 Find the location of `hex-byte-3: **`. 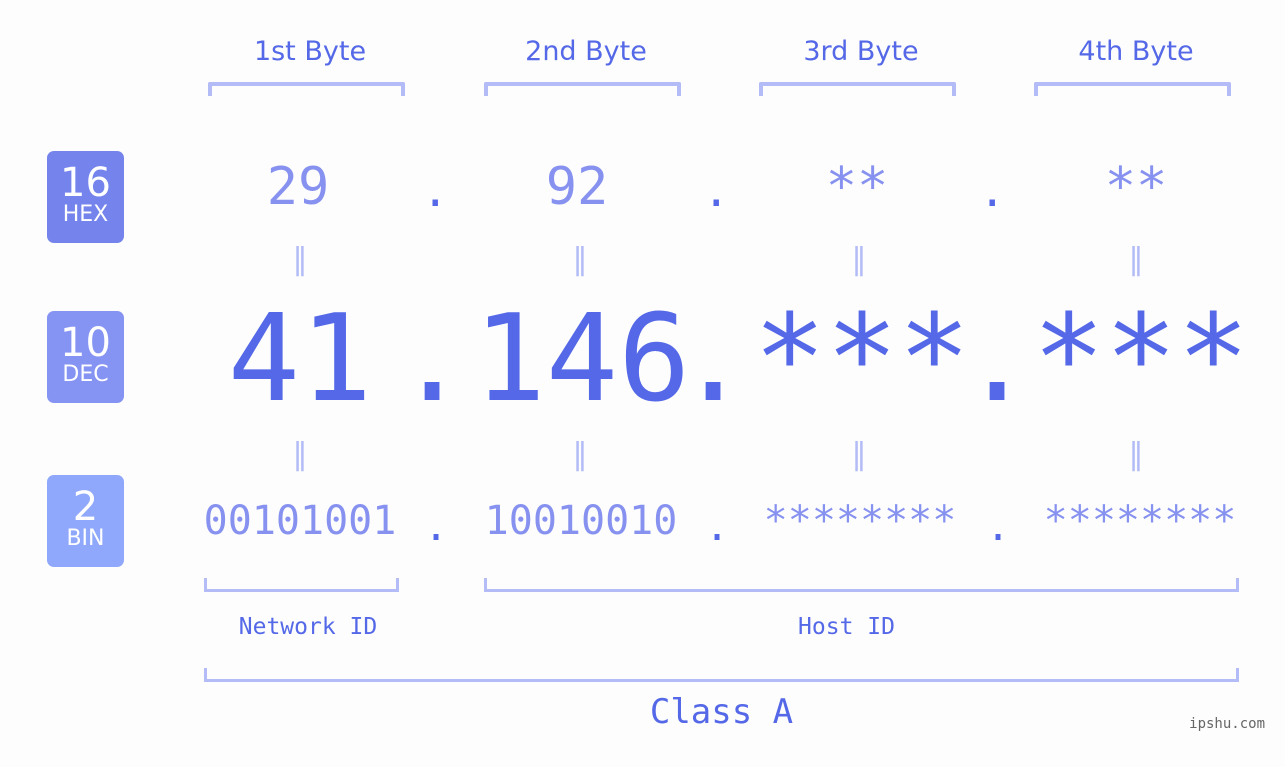

hex-byte-3: ** is located at coordinates (857, 187).